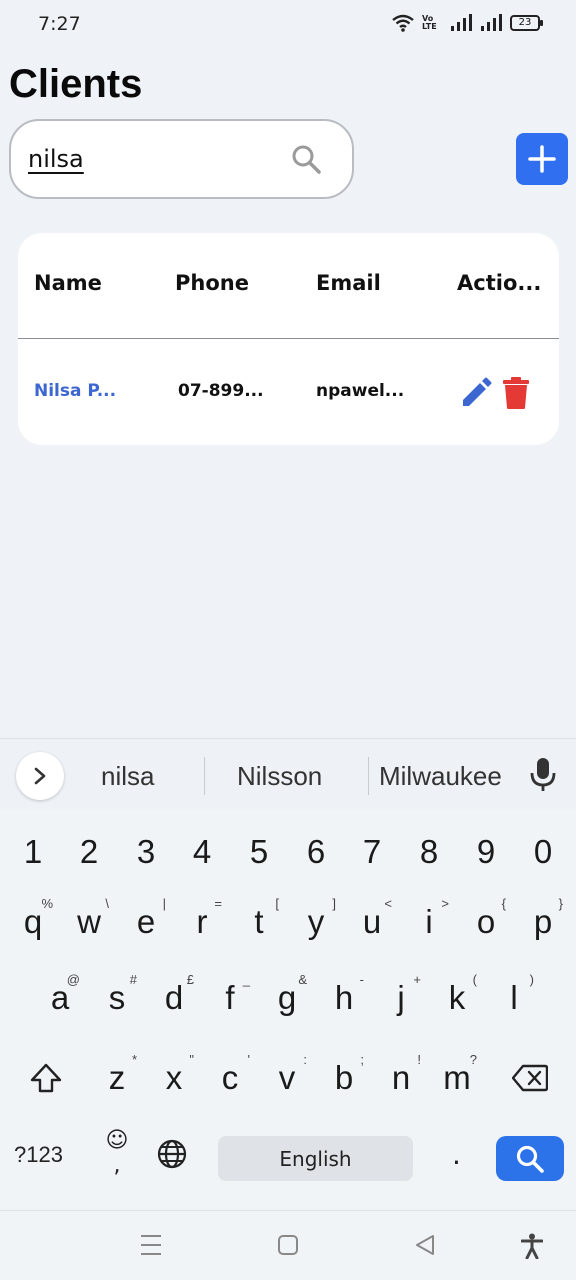 The width and height of the screenshot is (576, 1280). I want to click on key-h: h-, so click(344, 998).